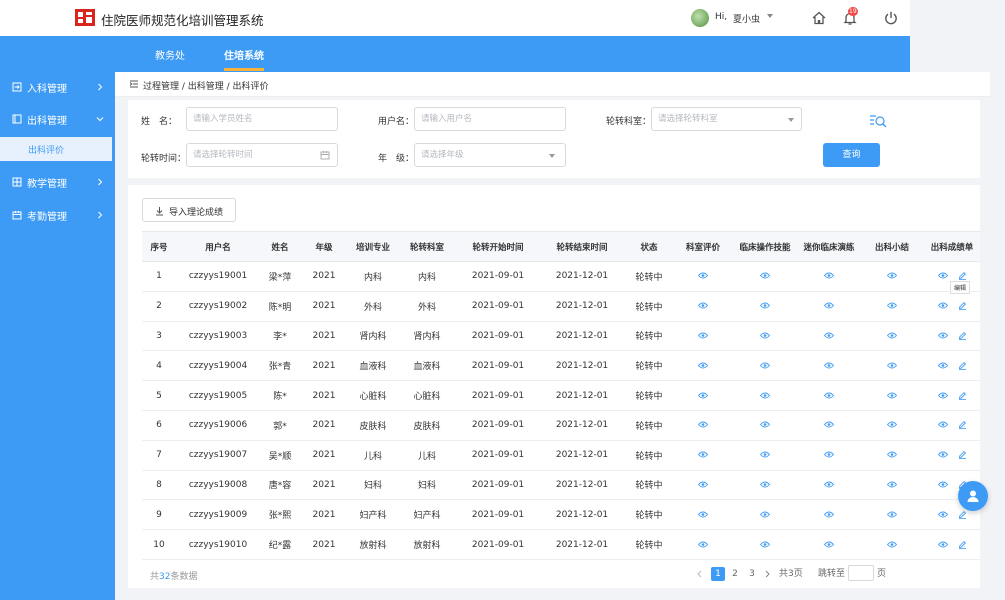 This screenshot has height=600, width=1005. What do you see at coordinates (770, 16) in the screenshot?
I see `chevron-down-icon` at bounding box center [770, 16].